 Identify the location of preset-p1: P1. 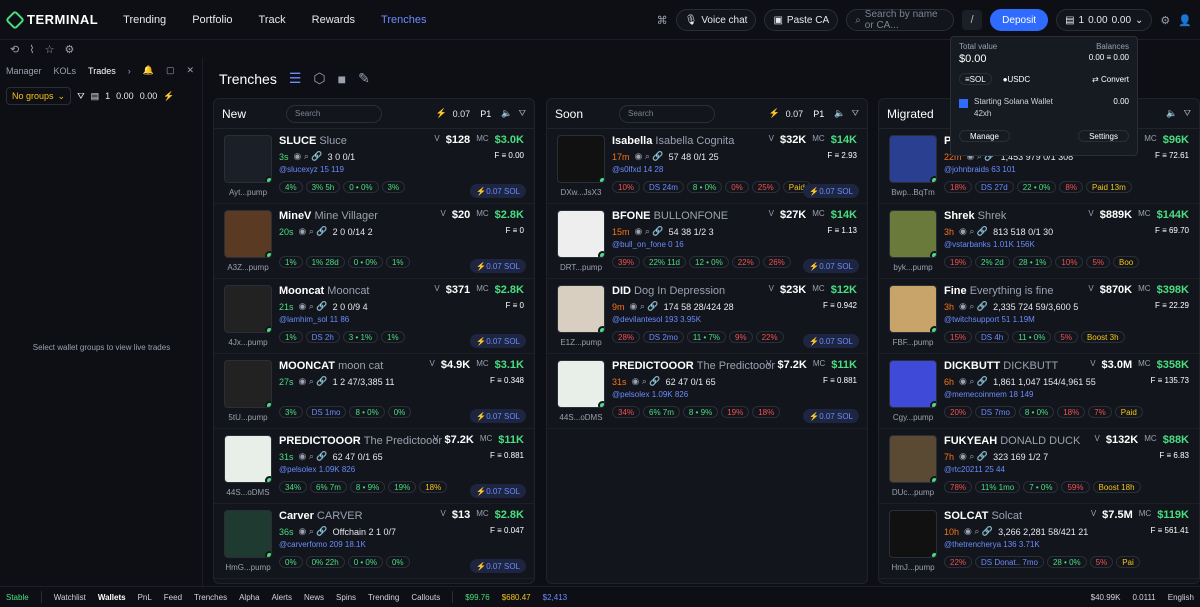
(818, 114).